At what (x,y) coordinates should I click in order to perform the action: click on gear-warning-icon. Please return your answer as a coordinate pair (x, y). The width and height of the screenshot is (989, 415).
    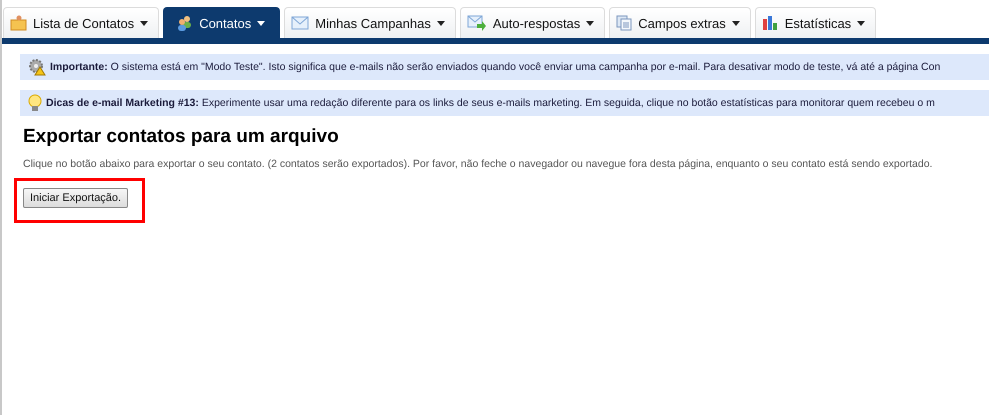
    Looking at the image, I should click on (37, 67).